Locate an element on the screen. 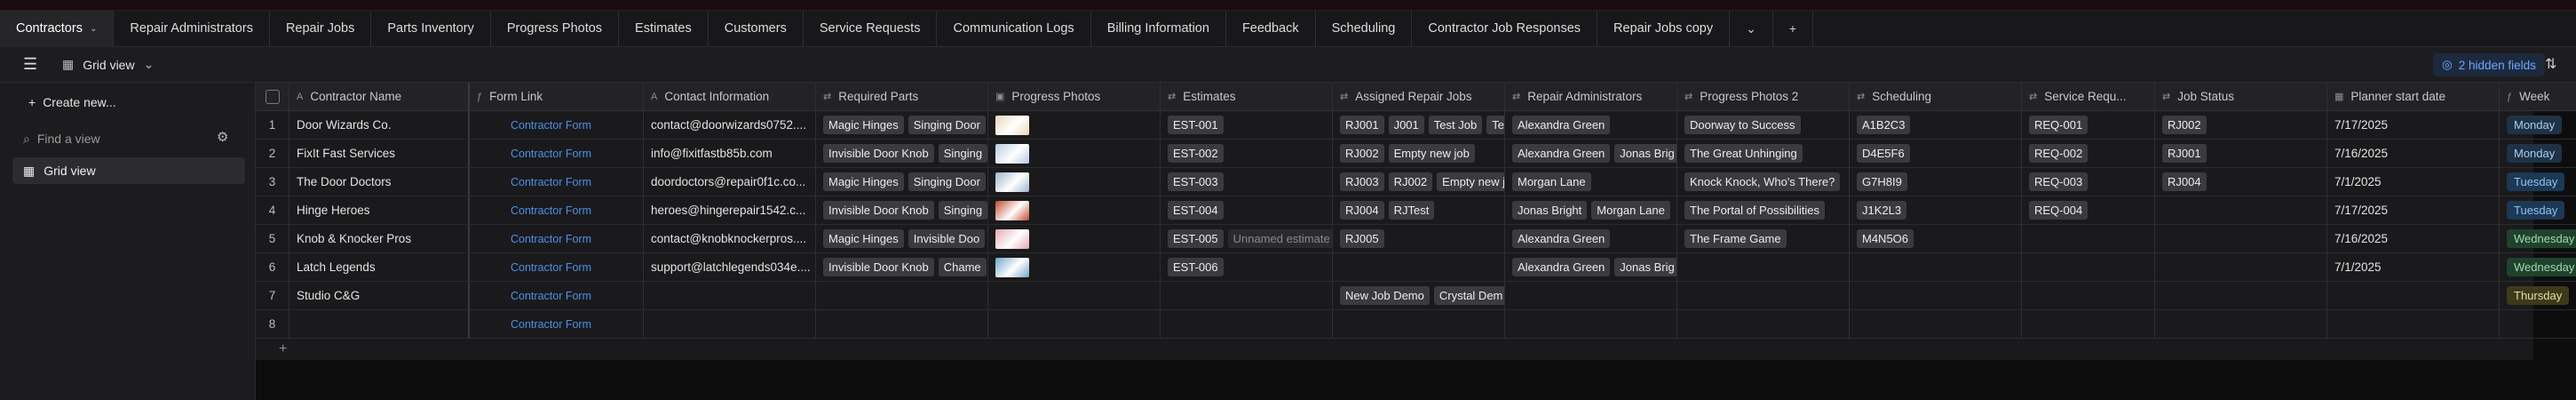  linked-record-chip: Magic Hinges is located at coordinates (864, 238).